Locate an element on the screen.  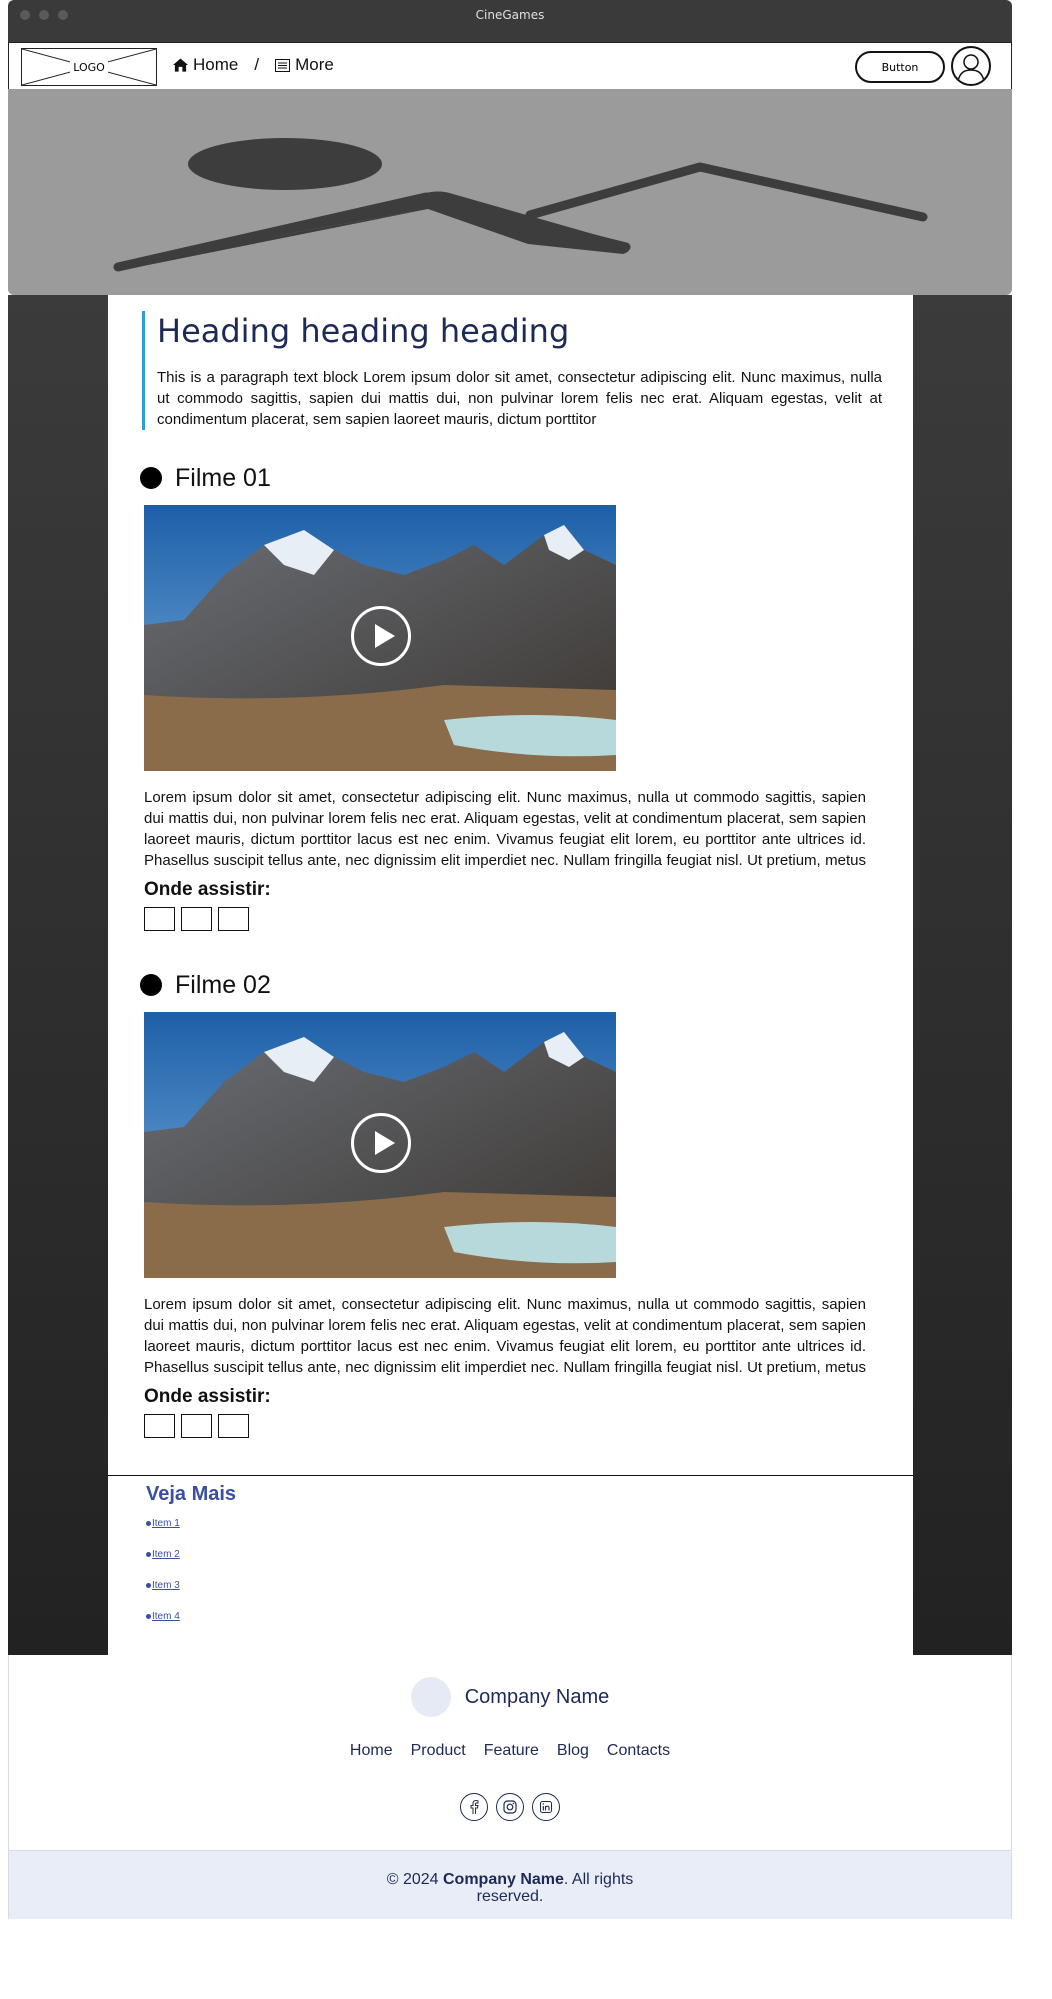
see-more-list: Item 1 Item 2 Item 3 Item 4 is located at coordinates (191, 1570).